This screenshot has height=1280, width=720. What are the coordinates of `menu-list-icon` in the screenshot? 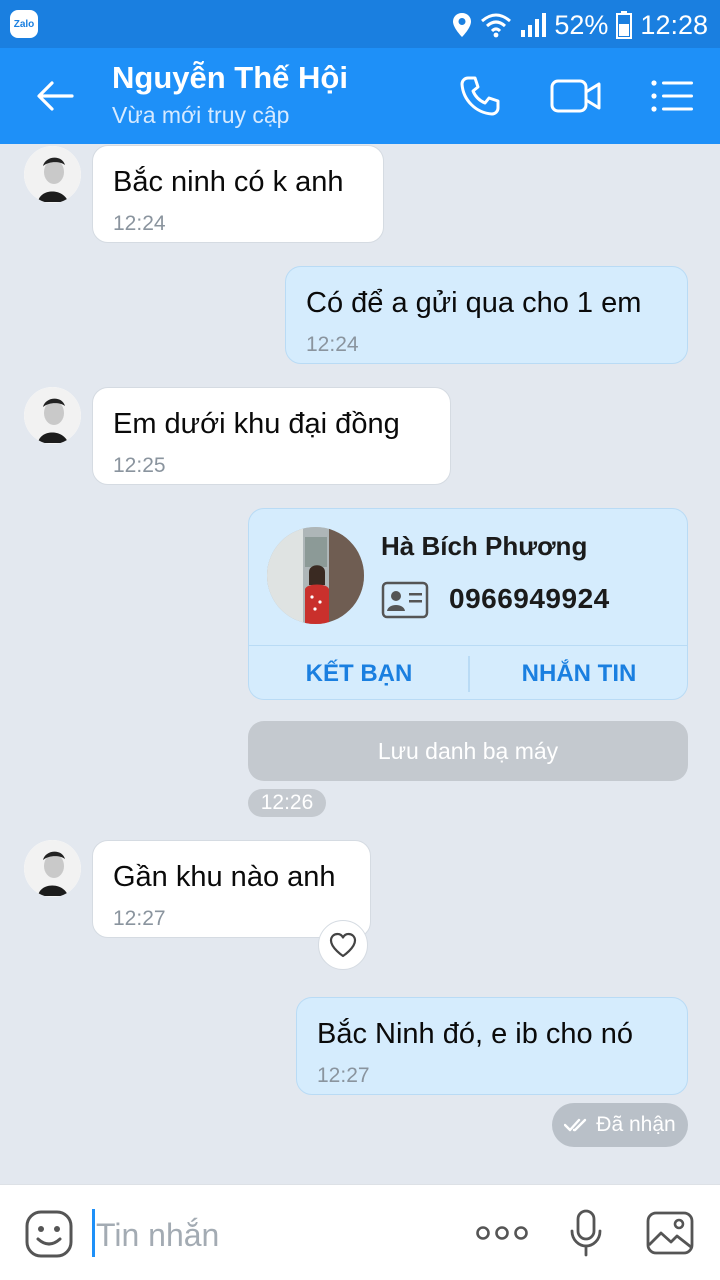 It's located at (672, 96).